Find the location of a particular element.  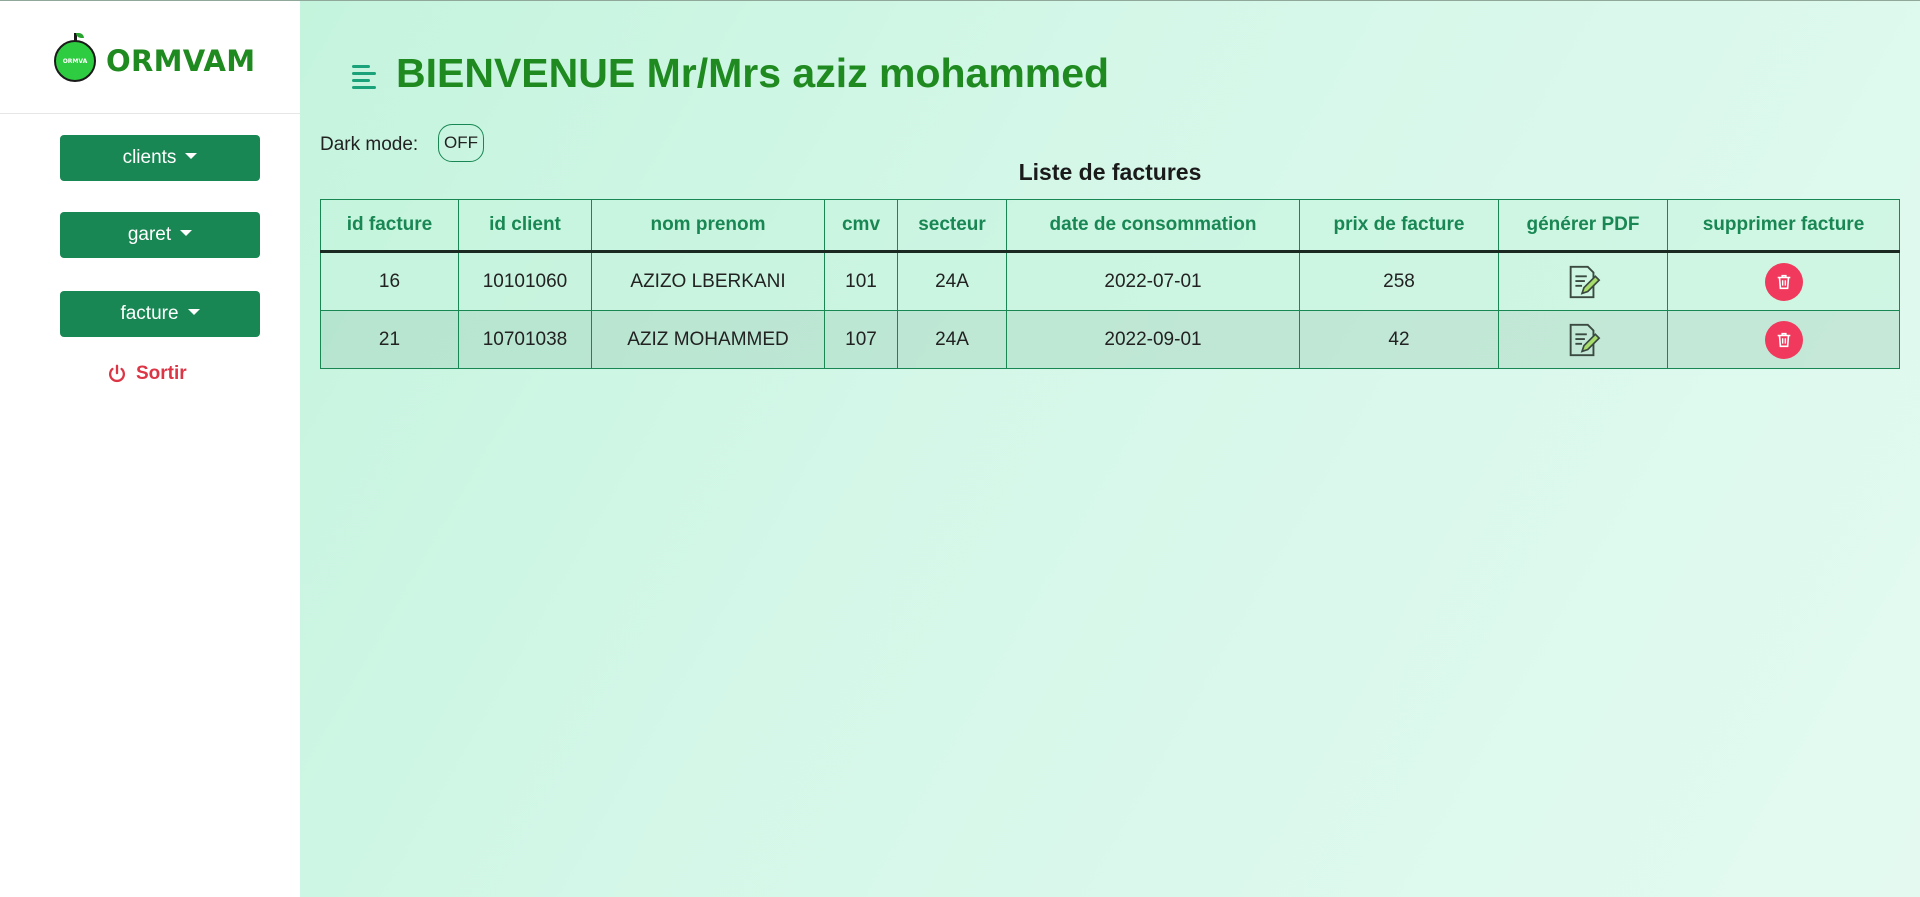

logo-icon: ORMVA is located at coordinates (75, 57).